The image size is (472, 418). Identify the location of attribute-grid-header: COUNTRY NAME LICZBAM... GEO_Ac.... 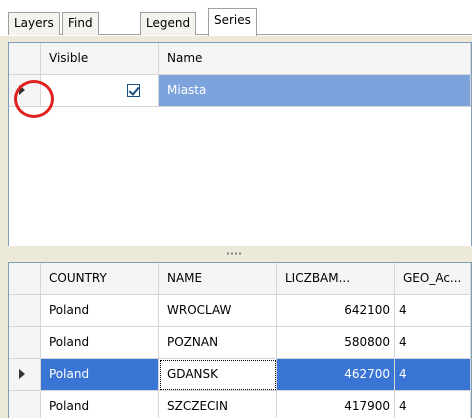
(240, 279).